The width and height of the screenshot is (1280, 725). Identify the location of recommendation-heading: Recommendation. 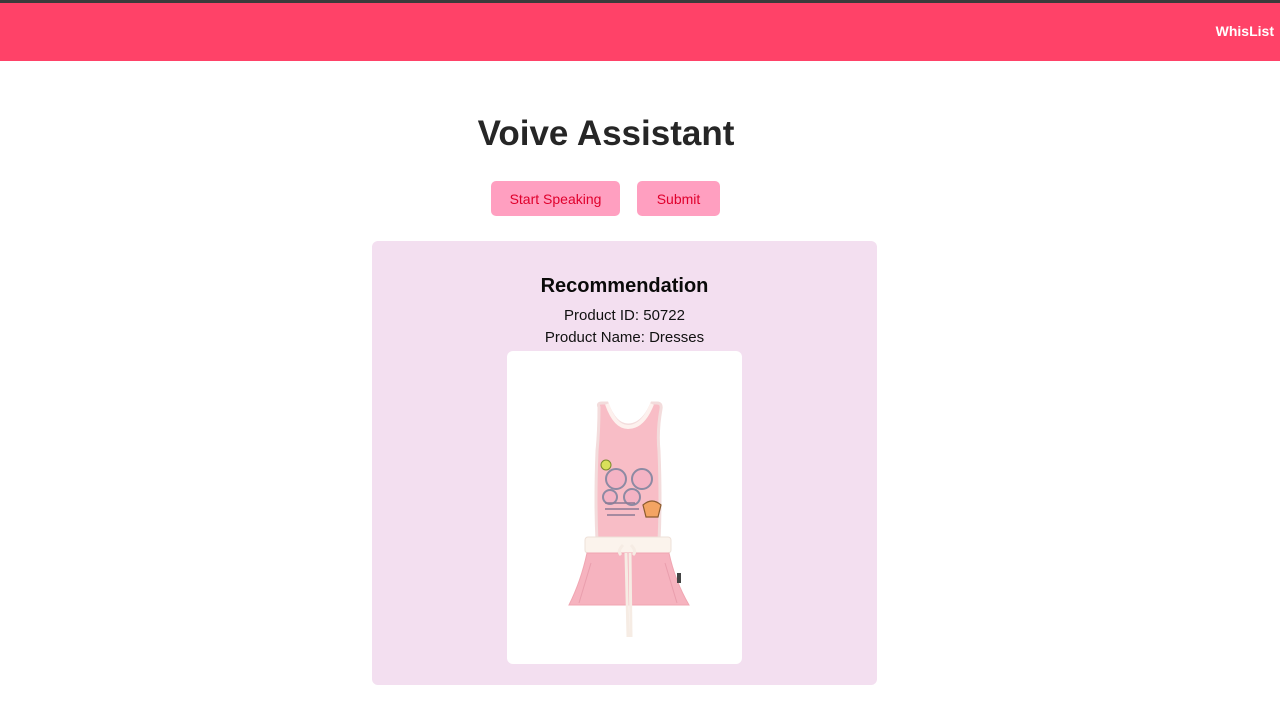
(624, 286).